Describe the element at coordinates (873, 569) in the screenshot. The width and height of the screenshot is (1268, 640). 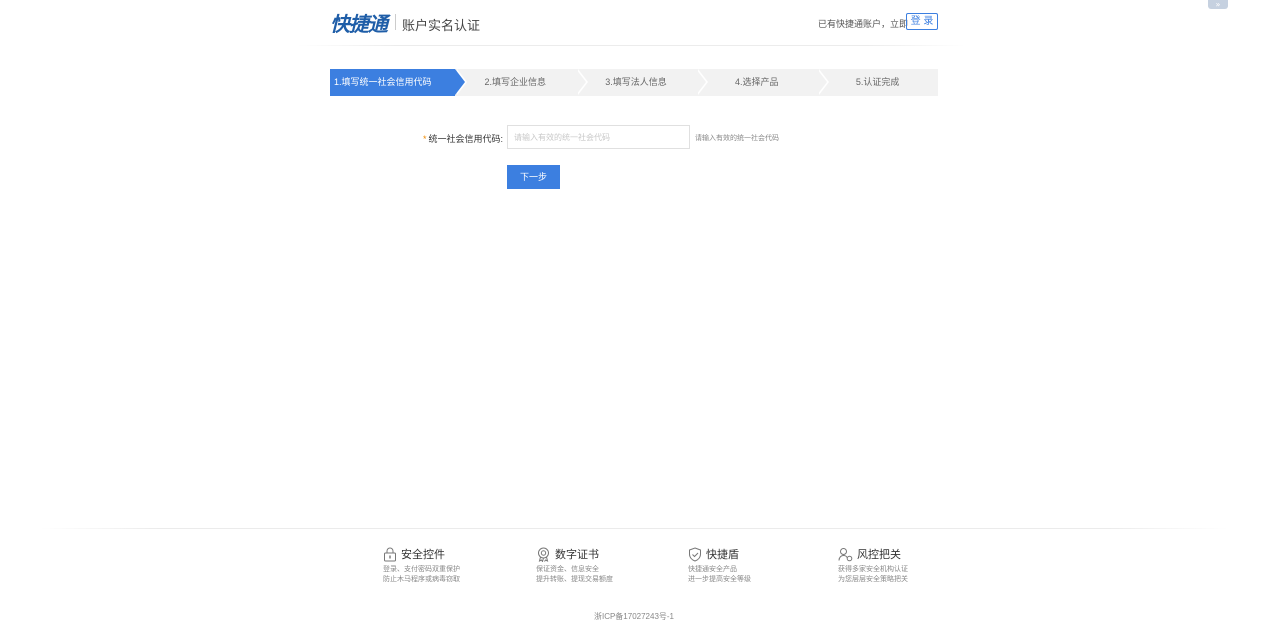
I see `feature-desc-line: 获得多家安全机构认证` at that location.